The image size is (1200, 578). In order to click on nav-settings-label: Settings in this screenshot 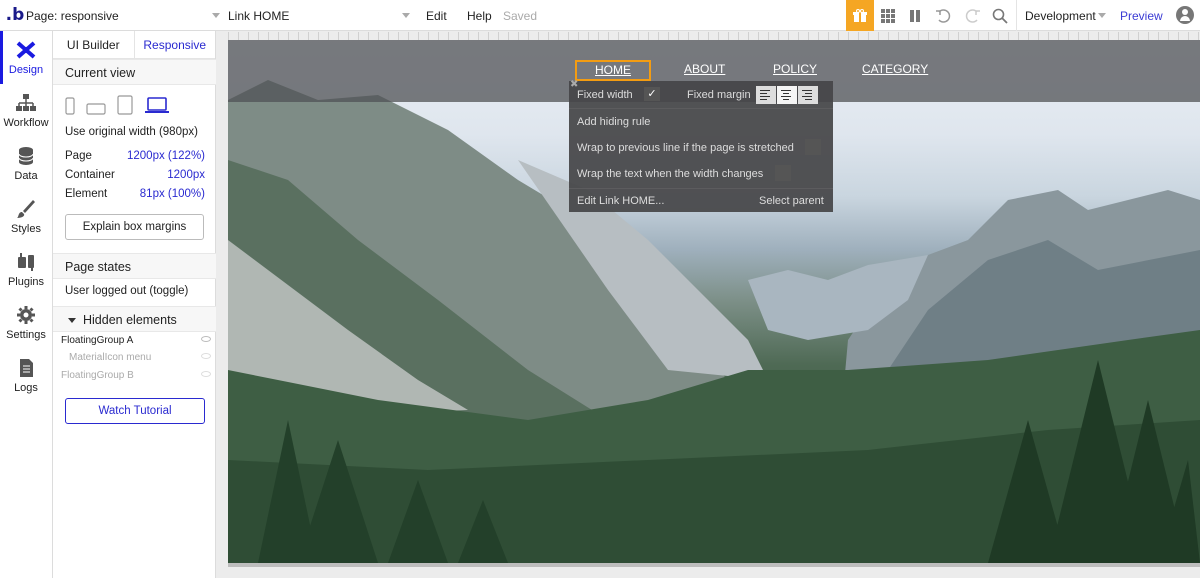, I will do `click(26, 335)`.